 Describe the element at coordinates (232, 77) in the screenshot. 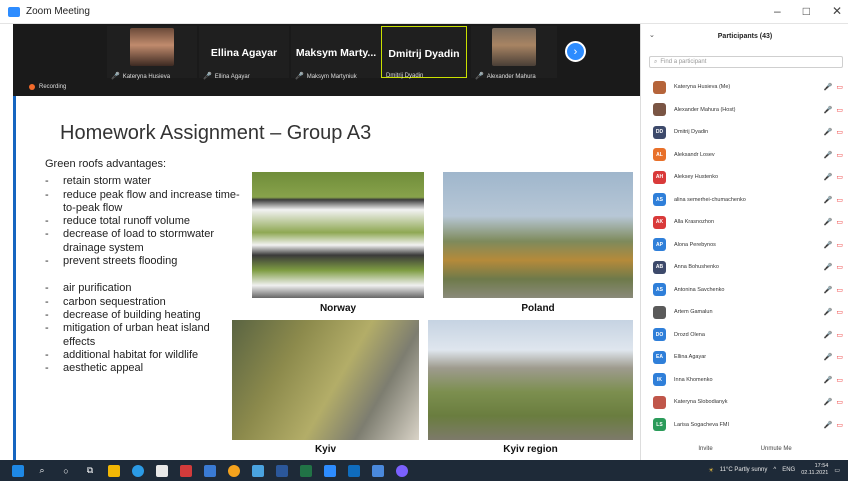

I see `tile-name: Ellina Agayar` at that location.